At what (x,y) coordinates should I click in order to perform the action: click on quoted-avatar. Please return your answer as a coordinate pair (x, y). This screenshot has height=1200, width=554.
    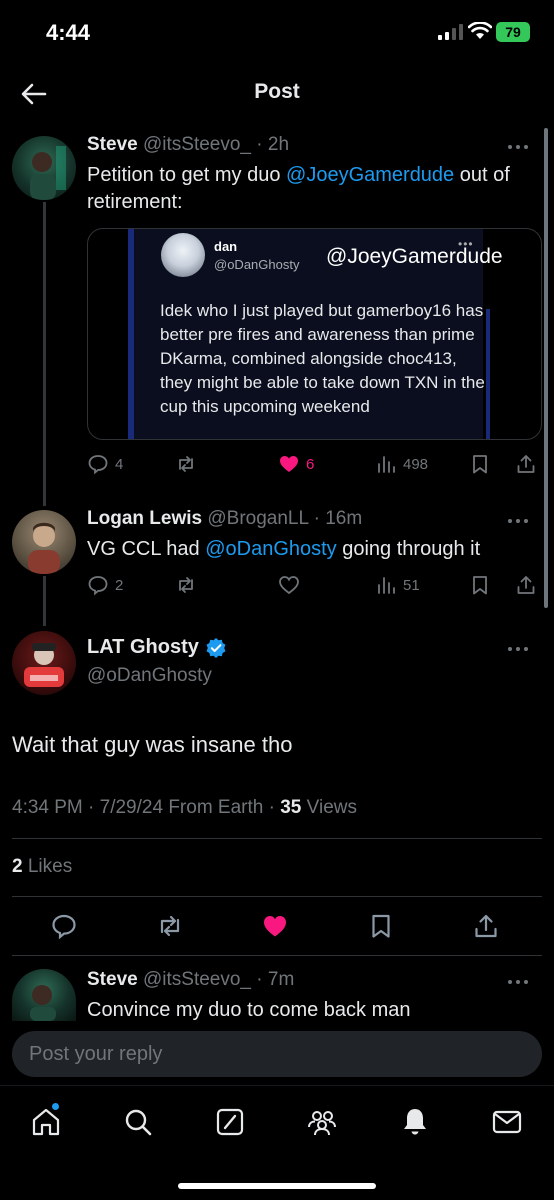
    Looking at the image, I should click on (183, 255).